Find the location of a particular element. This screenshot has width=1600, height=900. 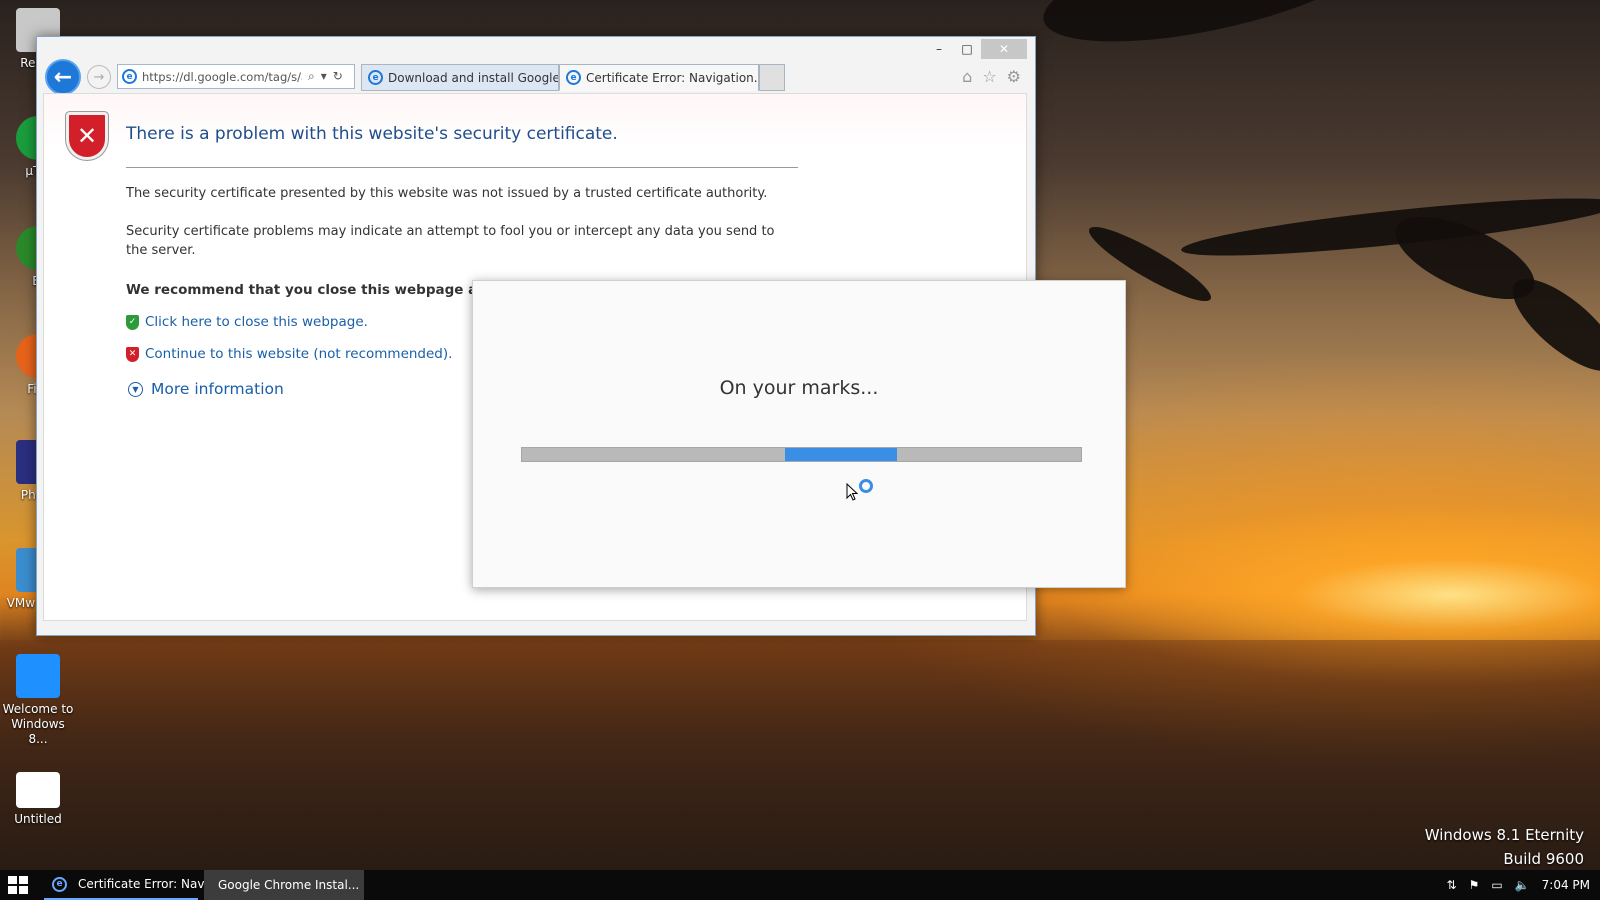

monitor-network-icon: ▭ is located at coordinates (1496, 885).